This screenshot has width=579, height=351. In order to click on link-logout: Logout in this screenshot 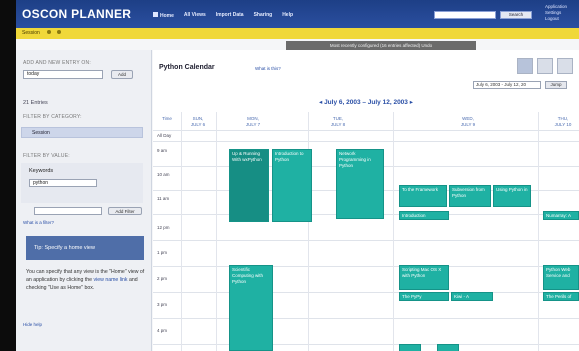, I will do `click(562, 19)`.